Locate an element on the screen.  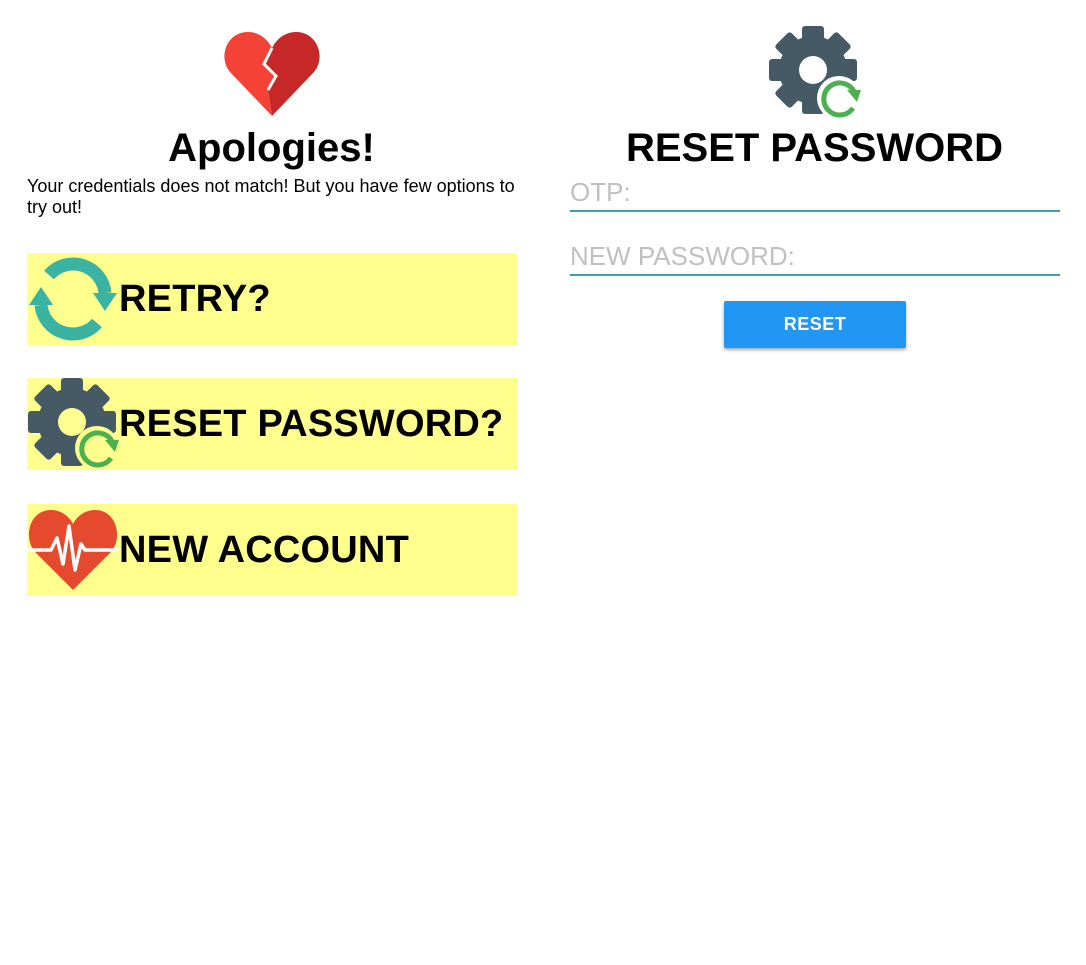
reset-button: RESET is located at coordinates (815, 324).